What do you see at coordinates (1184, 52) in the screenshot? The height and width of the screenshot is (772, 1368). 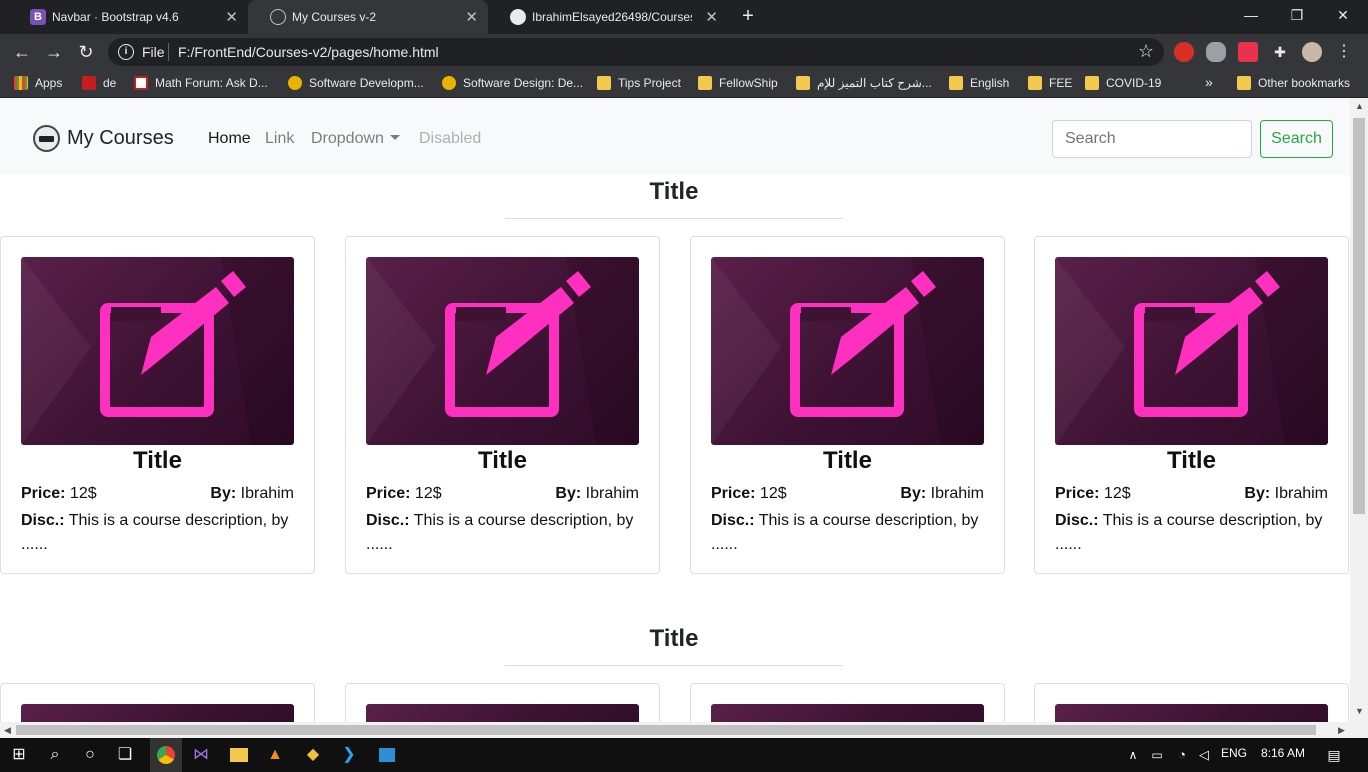 I see `stop-hand-extension-icon` at bounding box center [1184, 52].